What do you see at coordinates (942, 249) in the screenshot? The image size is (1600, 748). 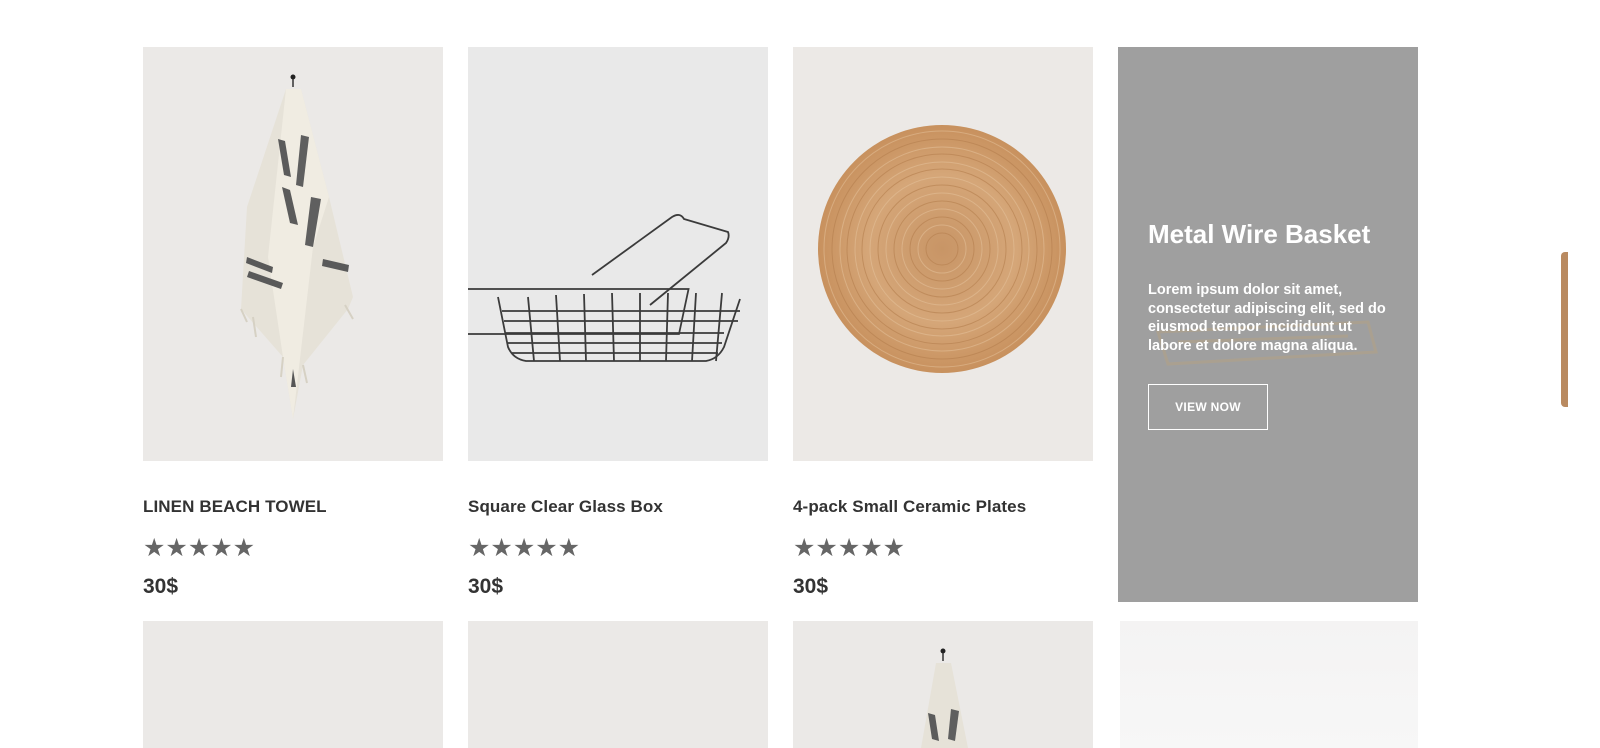 I see `placemat-image` at bounding box center [942, 249].